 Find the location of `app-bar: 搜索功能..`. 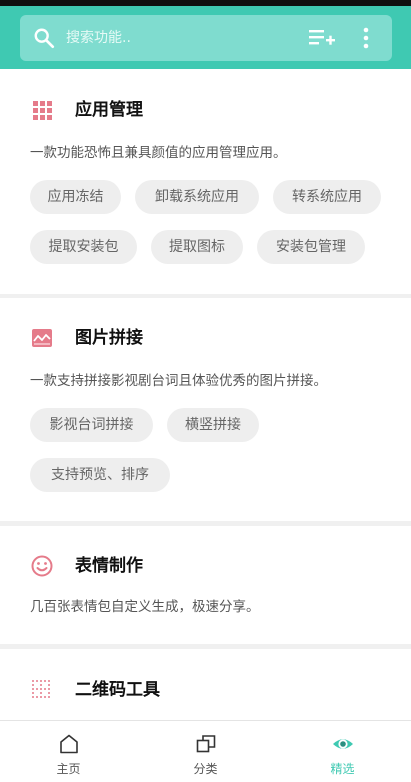

app-bar: 搜索功能.. is located at coordinates (205, 37).